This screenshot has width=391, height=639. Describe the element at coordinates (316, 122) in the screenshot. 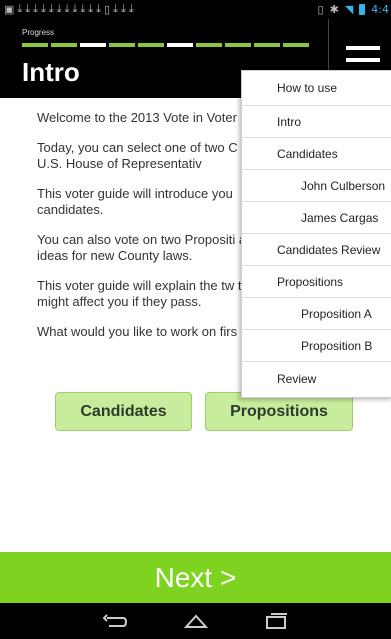

I see `menu-item: Intro` at that location.